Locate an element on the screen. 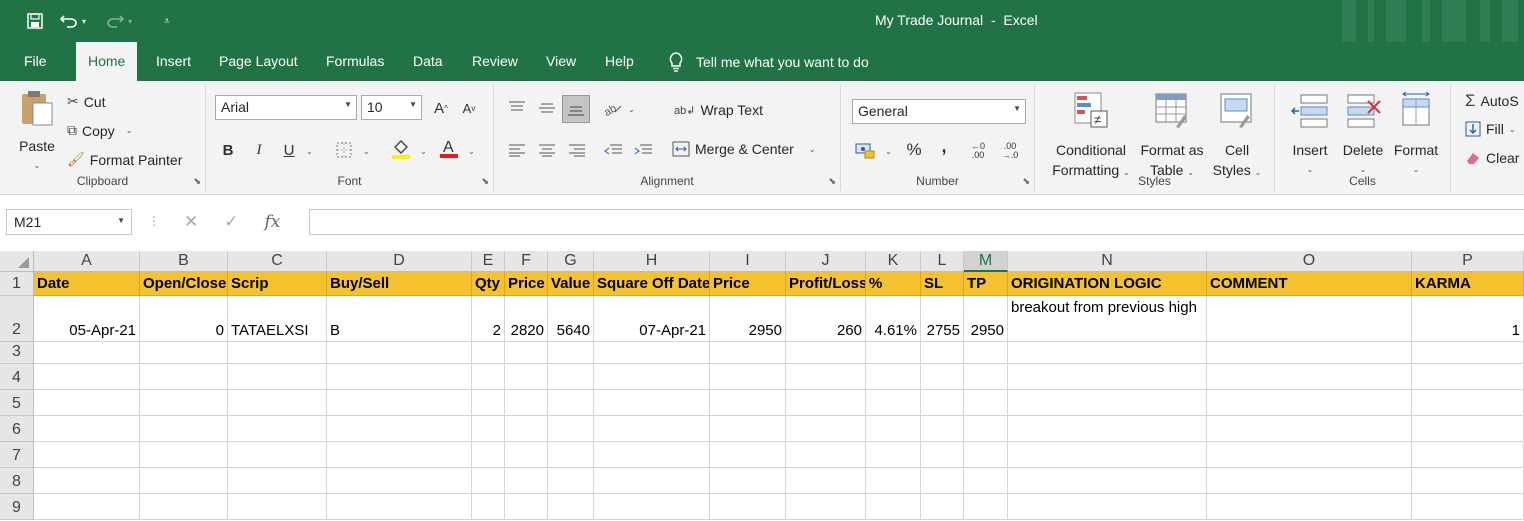 The height and width of the screenshot is (521, 1524). cell-k6 is located at coordinates (893, 429).